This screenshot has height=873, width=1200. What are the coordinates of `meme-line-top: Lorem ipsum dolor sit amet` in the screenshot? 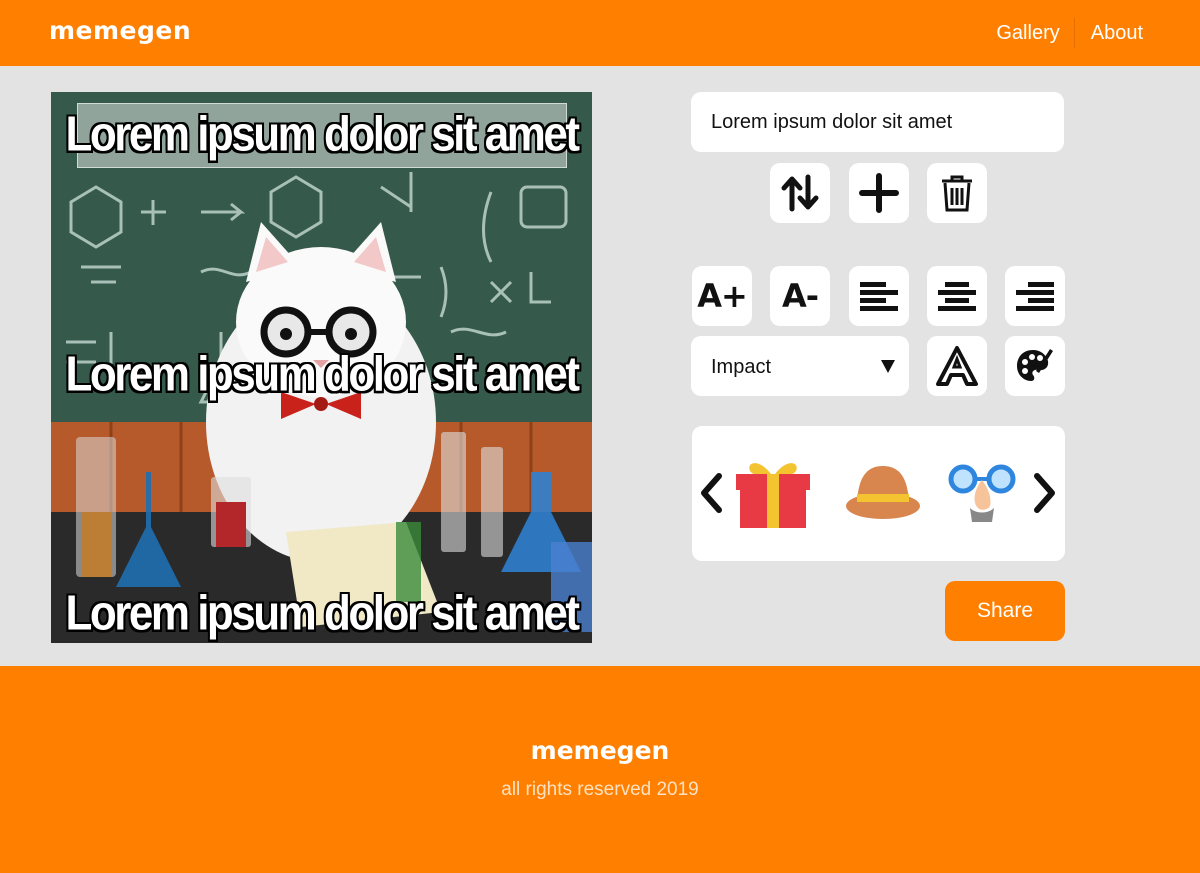 It's located at (321, 135).